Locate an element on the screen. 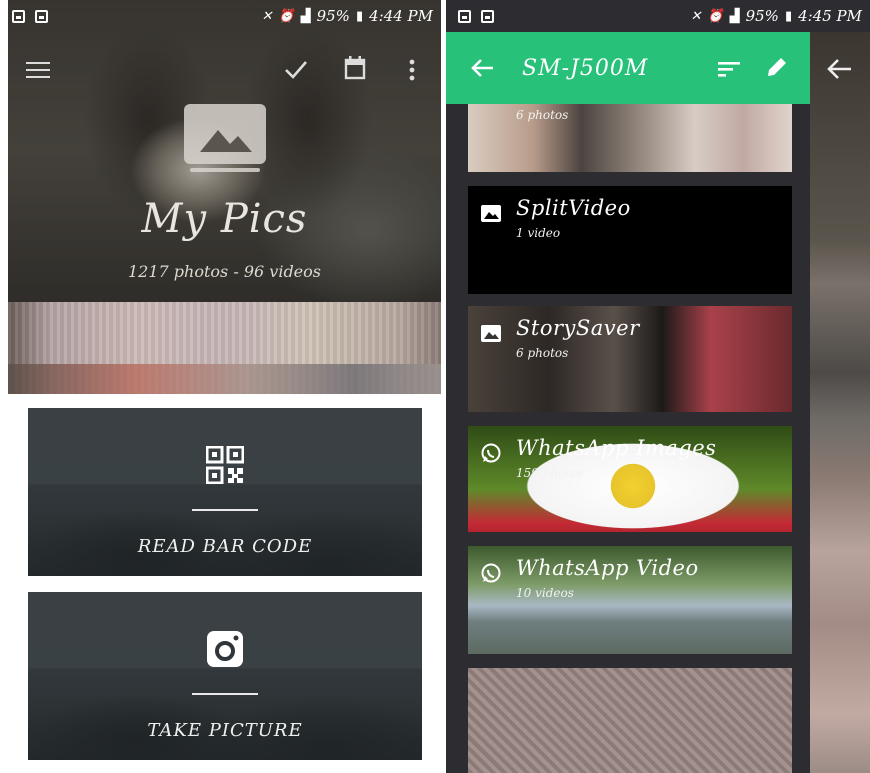 The width and height of the screenshot is (870, 773). album-name: WhatsApp Images is located at coordinates (616, 448).